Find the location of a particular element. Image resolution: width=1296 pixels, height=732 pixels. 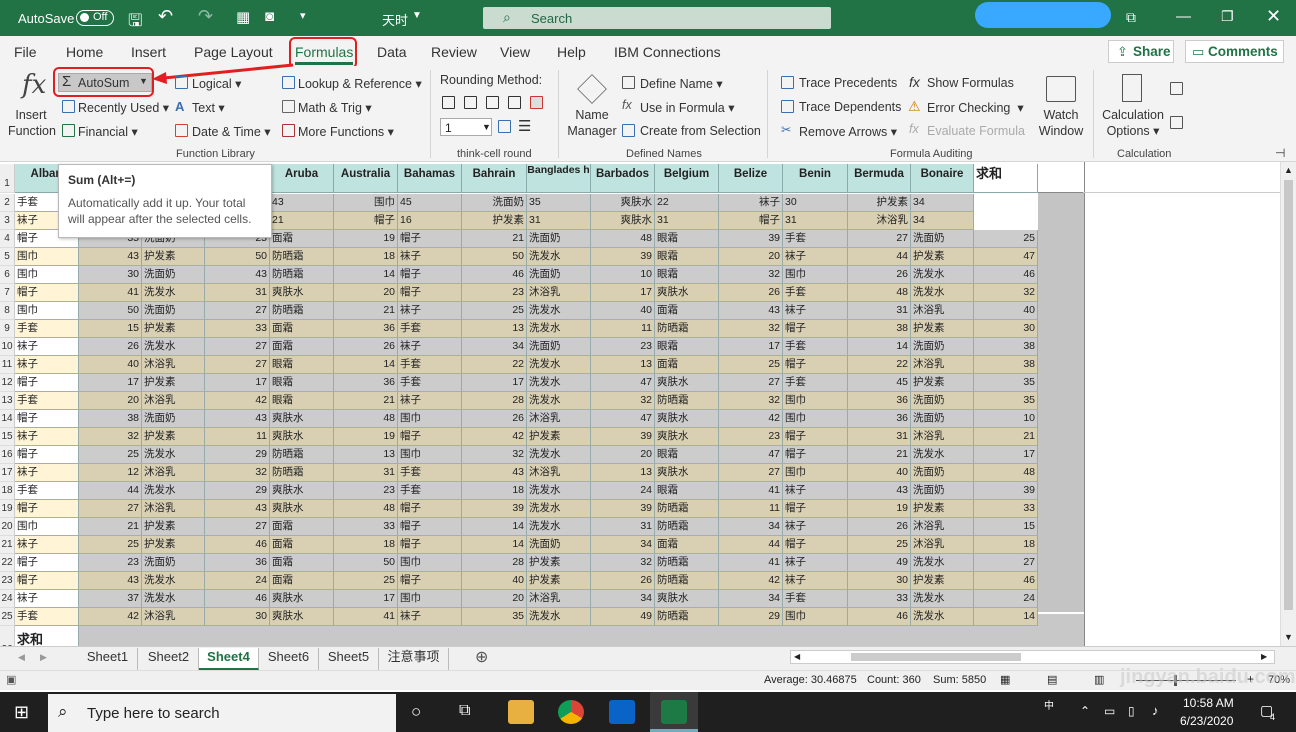

row-header: 17 is located at coordinates (7, 473).